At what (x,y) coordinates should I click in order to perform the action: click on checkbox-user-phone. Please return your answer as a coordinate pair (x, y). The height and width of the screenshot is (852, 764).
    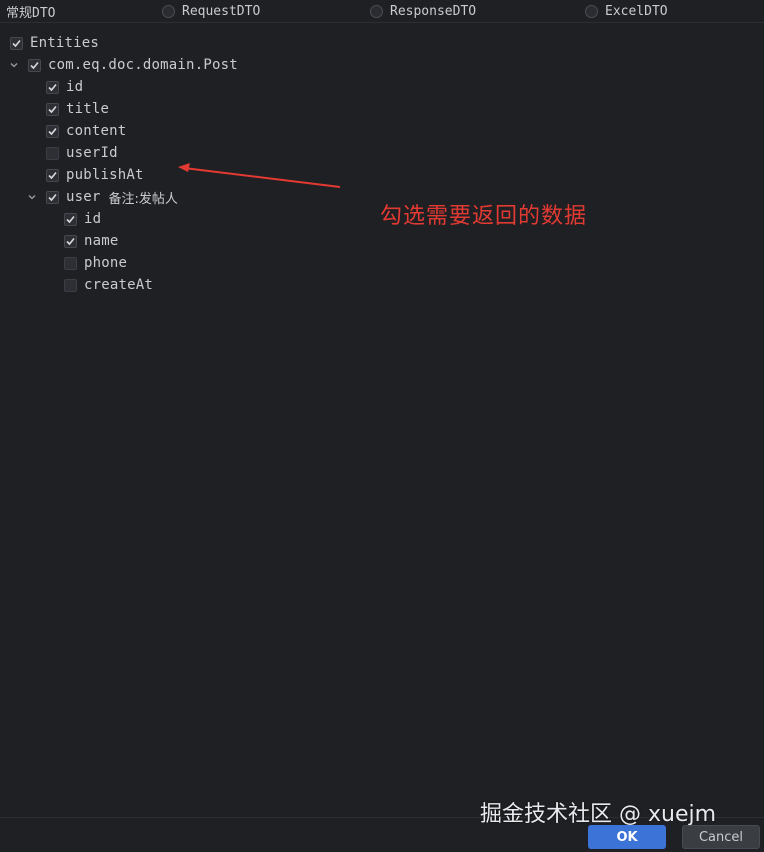
    Looking at the image, I should click on (70, 263).